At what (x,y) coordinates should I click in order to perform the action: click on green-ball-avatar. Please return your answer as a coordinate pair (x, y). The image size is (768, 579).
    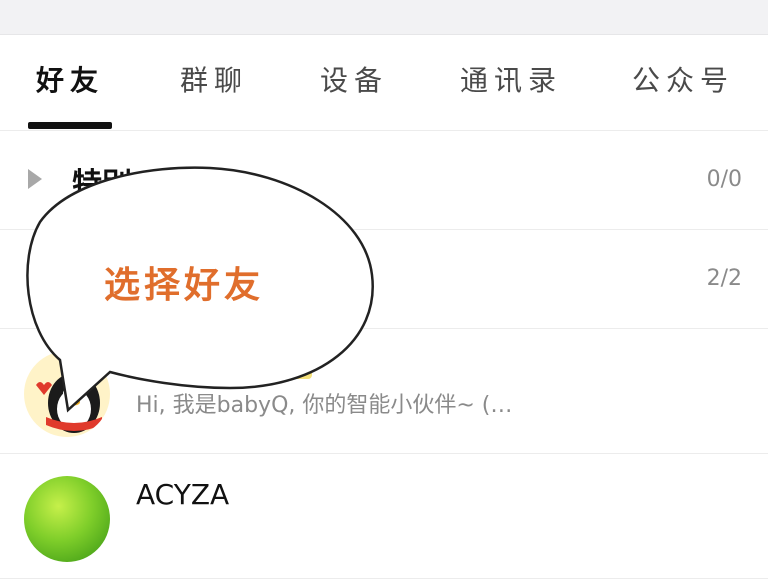
    Looking at the image, I should click on (67, 519).